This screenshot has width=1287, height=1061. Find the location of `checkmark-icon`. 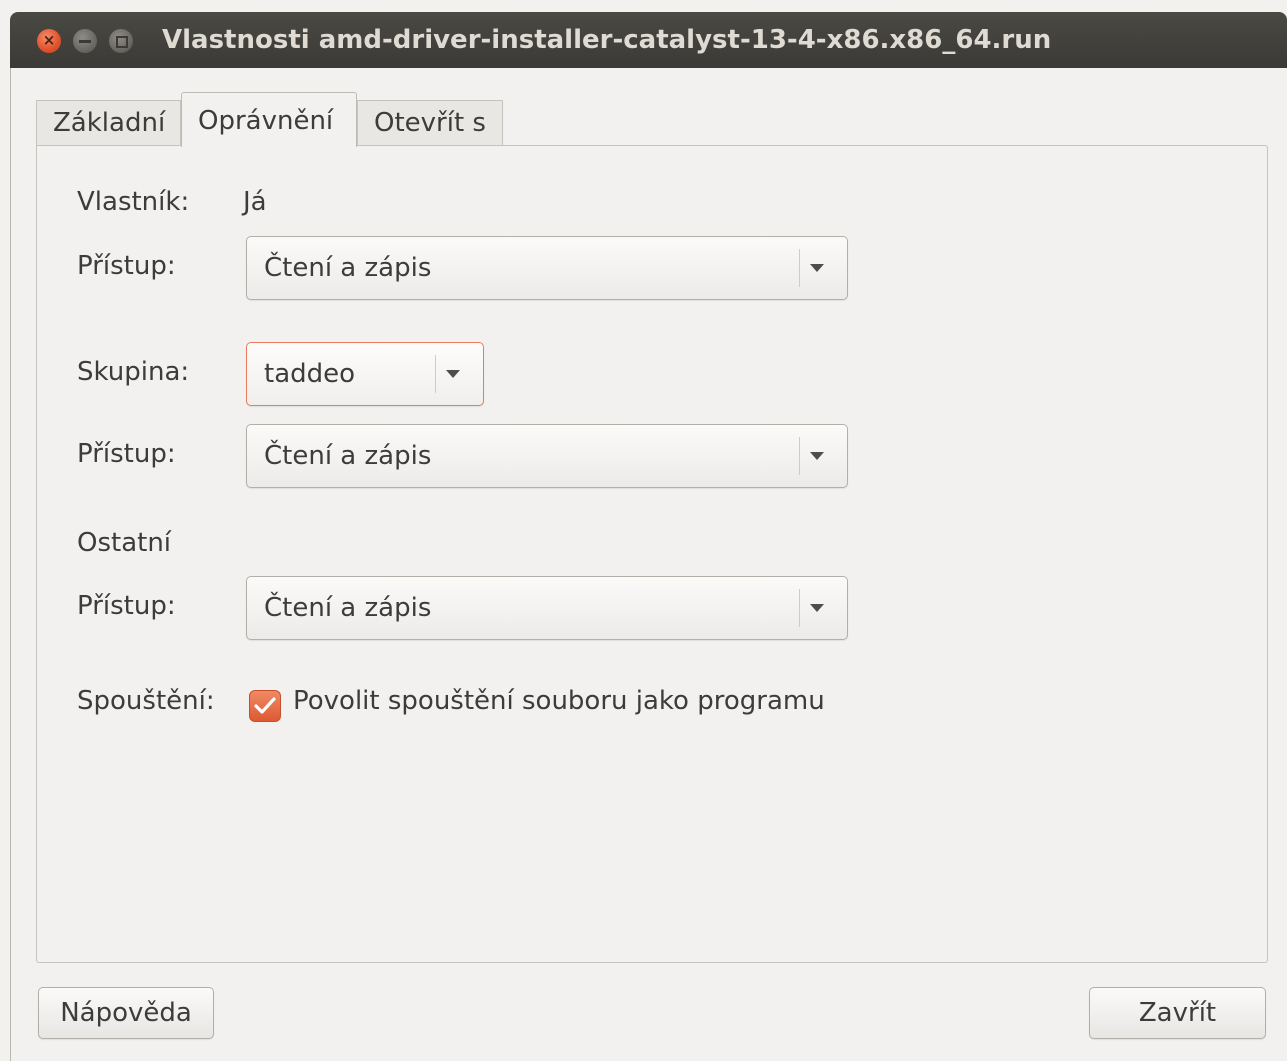

checkmark-icon is located at coordinates (265, 705).